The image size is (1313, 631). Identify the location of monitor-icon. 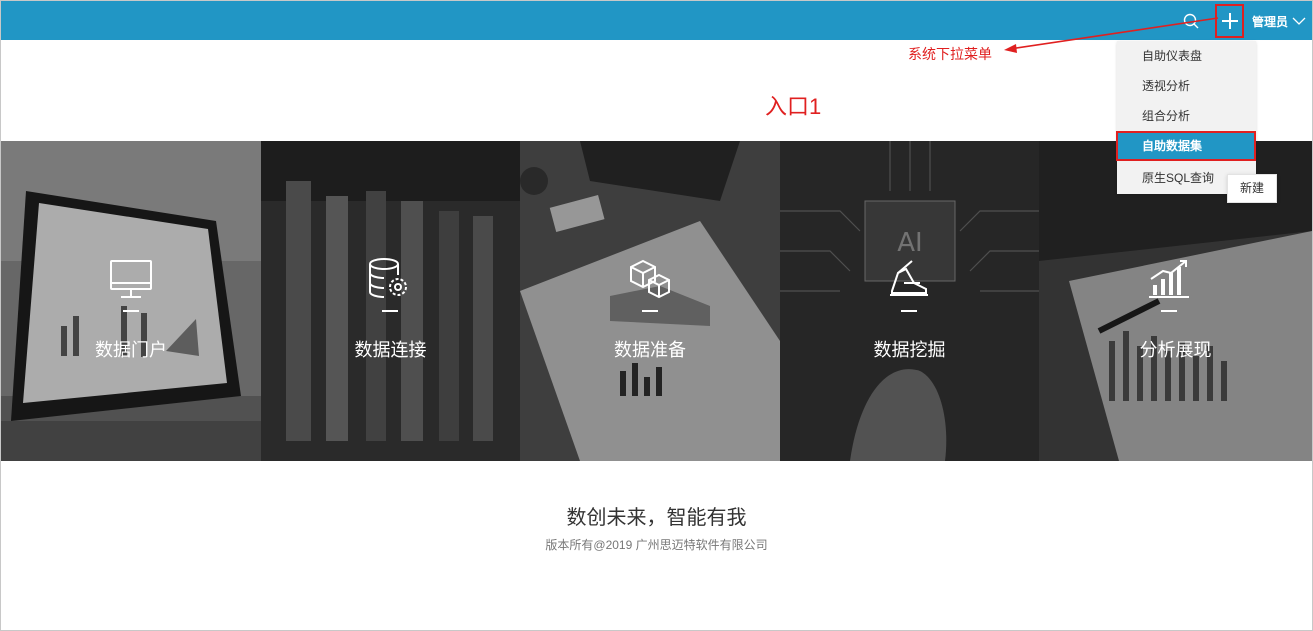
(131, 279).